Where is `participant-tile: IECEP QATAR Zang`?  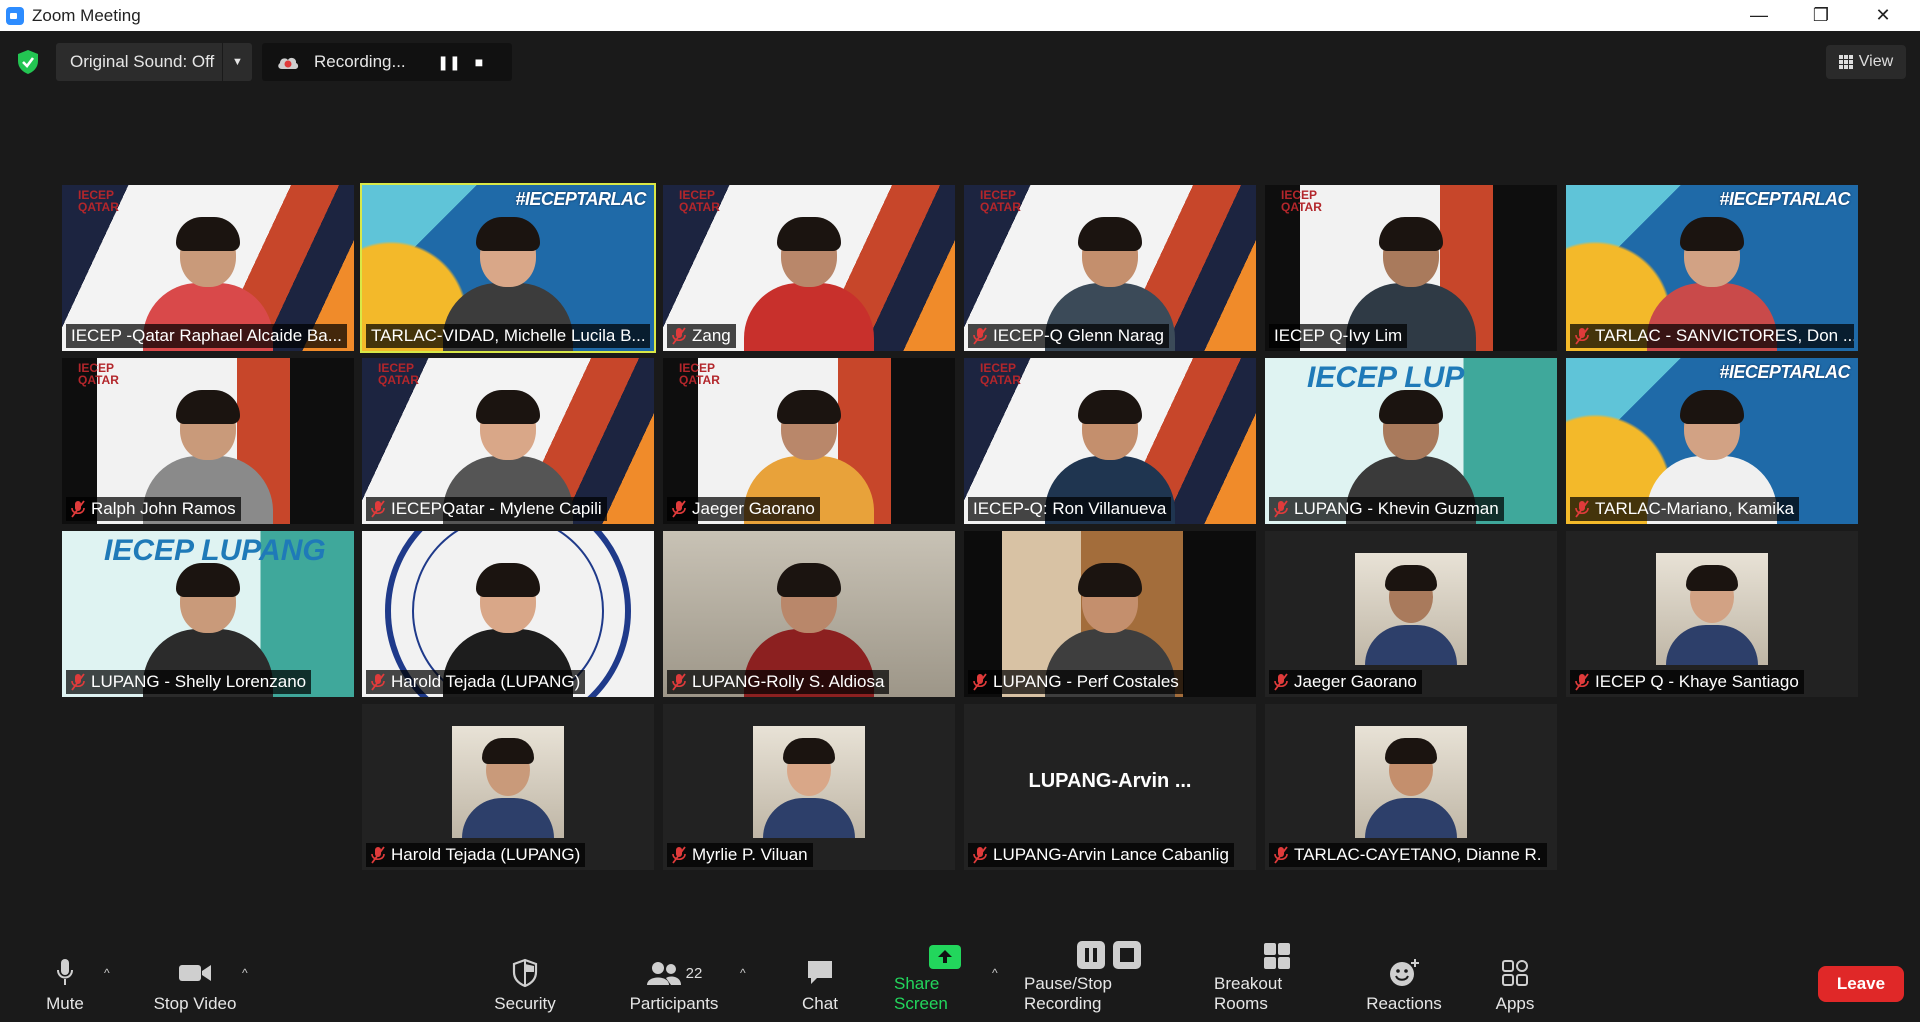
participant-tile: IECEP QATAR Zang is located at coordinates (809, 268).